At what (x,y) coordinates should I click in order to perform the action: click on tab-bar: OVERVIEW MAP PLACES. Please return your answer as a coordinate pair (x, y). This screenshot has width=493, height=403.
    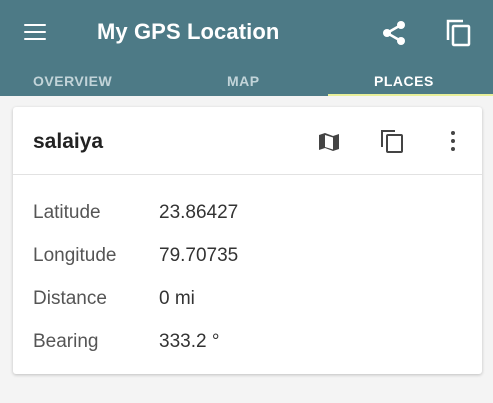
    Looking at the image, I should click on (246, 81).